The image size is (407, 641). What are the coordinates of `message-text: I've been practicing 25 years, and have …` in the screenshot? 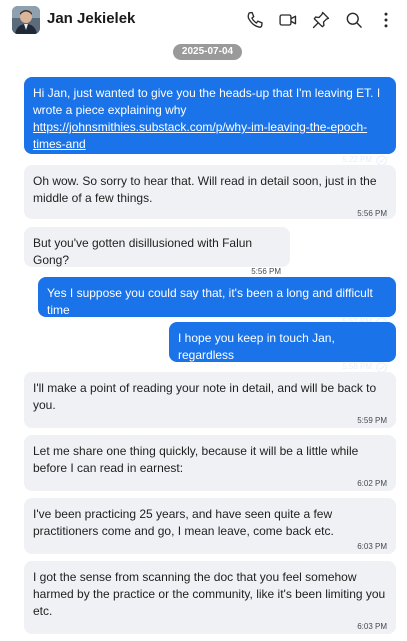 It's located at (183, 522).